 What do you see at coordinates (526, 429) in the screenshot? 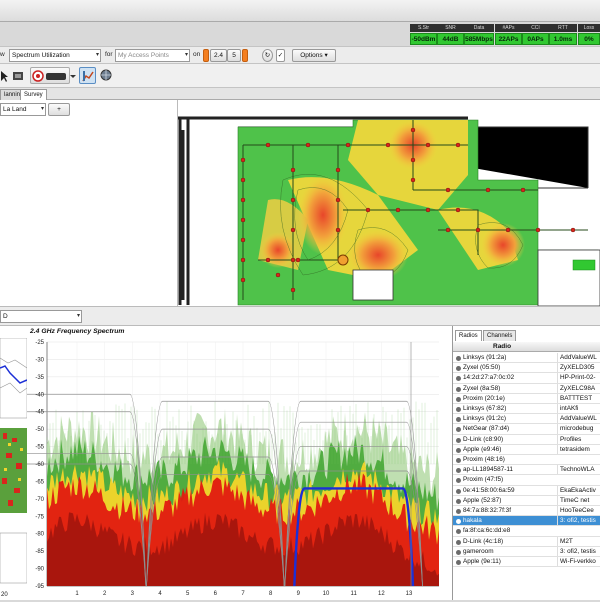
I see `radio-row: NetGear (87:d4) microdebug` at bounding box center [526, 429].